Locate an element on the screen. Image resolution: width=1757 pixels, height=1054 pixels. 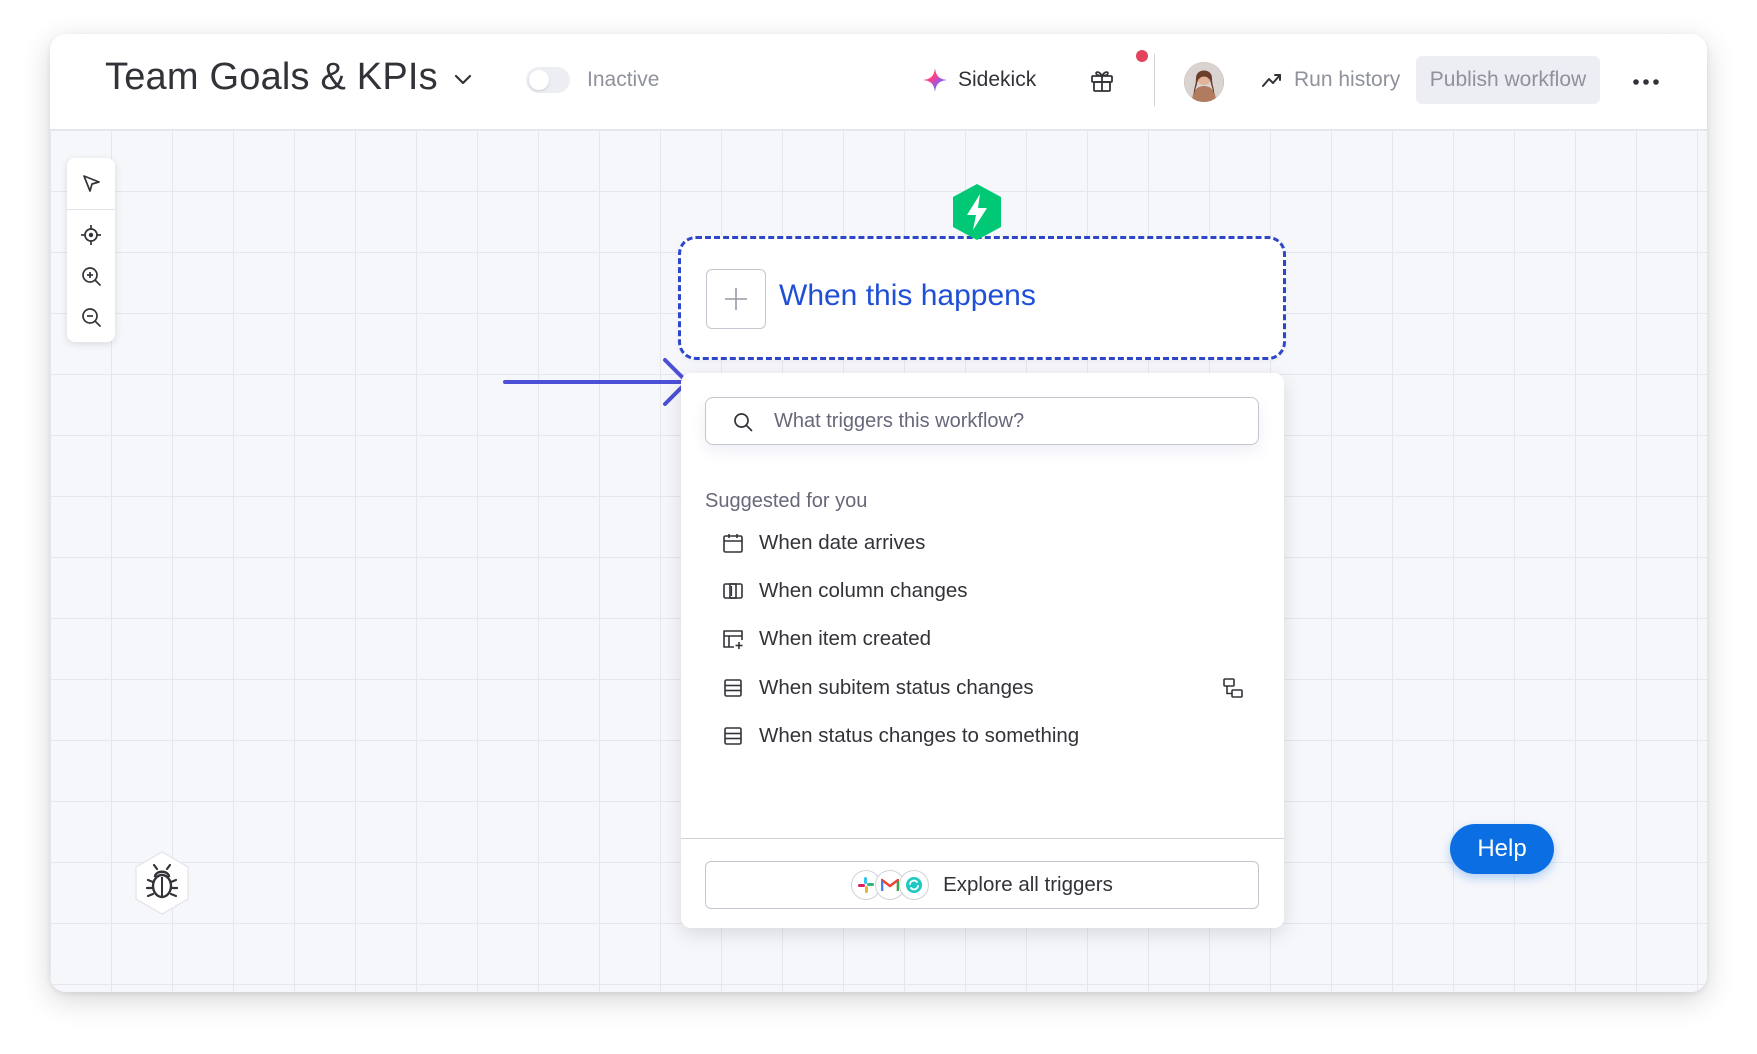
sparkle-icon is located at coordinates (935, 80).